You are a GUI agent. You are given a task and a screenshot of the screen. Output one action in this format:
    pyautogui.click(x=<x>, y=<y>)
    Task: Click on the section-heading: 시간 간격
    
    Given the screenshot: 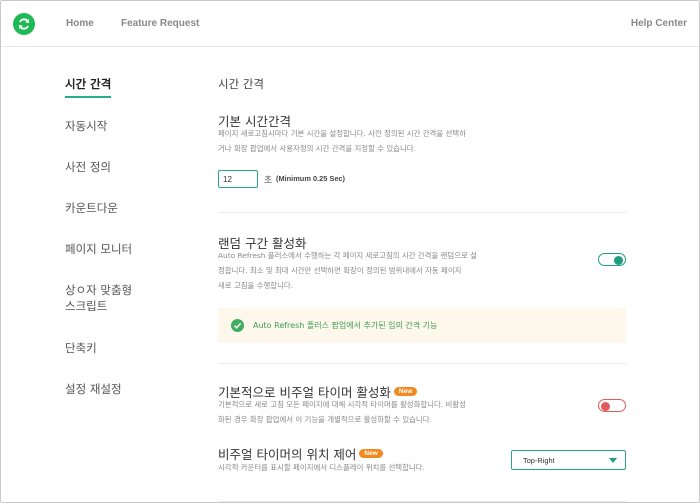 What is the action you would take?
    pyautogui.click(x=241, y=84)
    